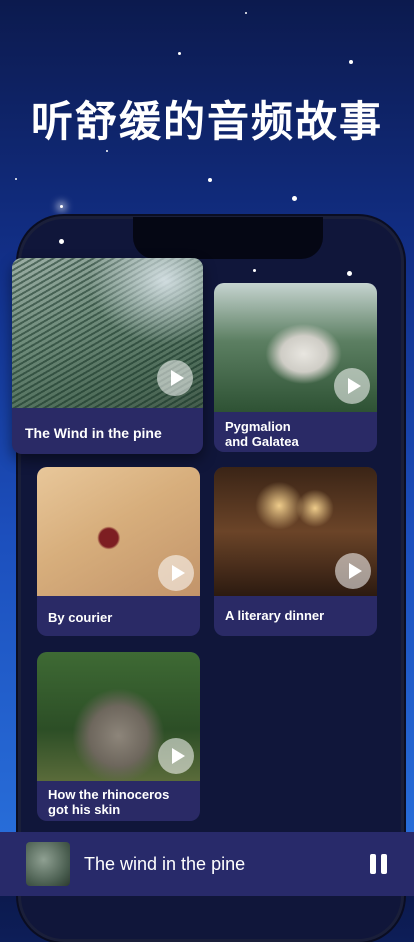  I want to click on page-headline: 听舒缓的音频故事, so click(206, 121).